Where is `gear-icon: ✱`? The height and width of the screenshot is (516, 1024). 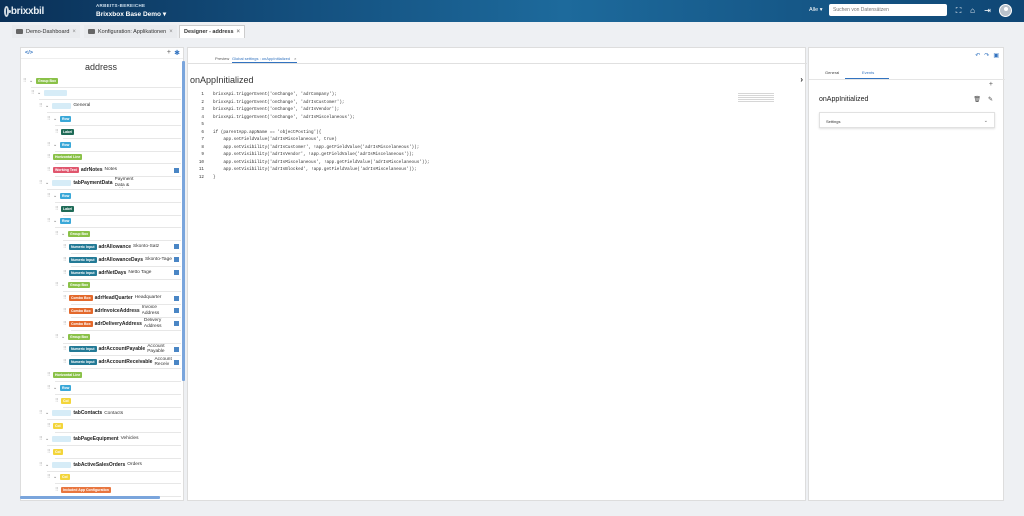
gear-icon: ✱ is located at coordinates (177, 53).